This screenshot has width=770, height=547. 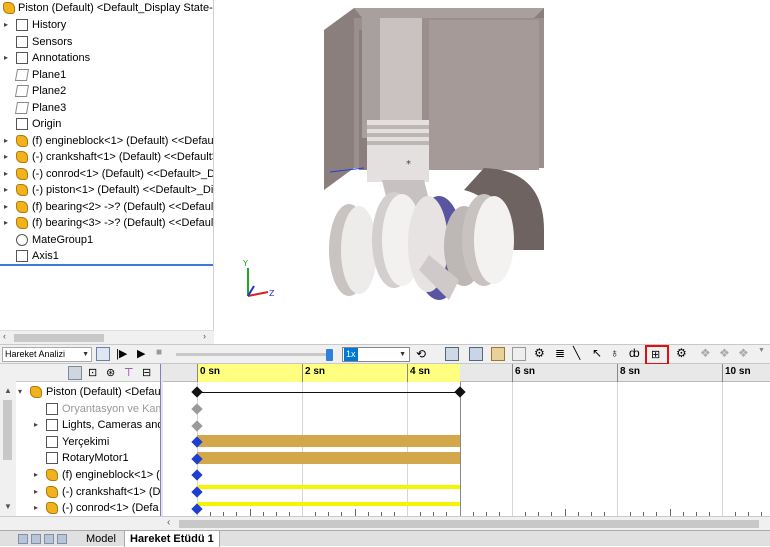 I want to click on spring-icon: ≣, so click(x=560, y=353).